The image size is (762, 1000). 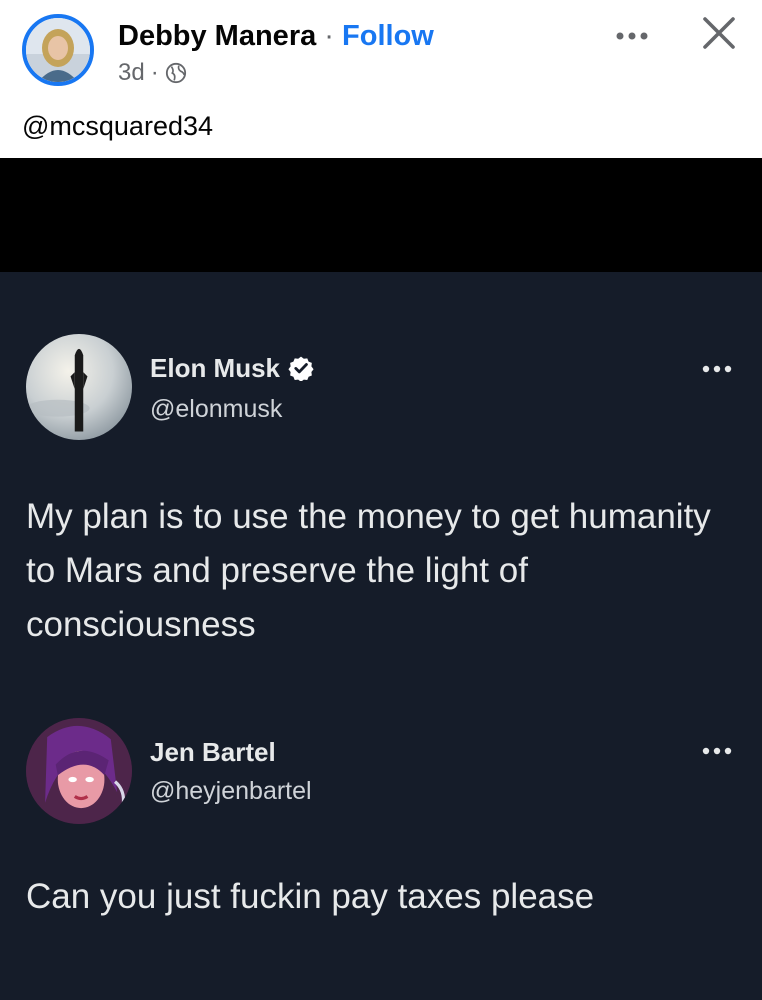 I want to click on globe-icon, so click(x=176, y=73).